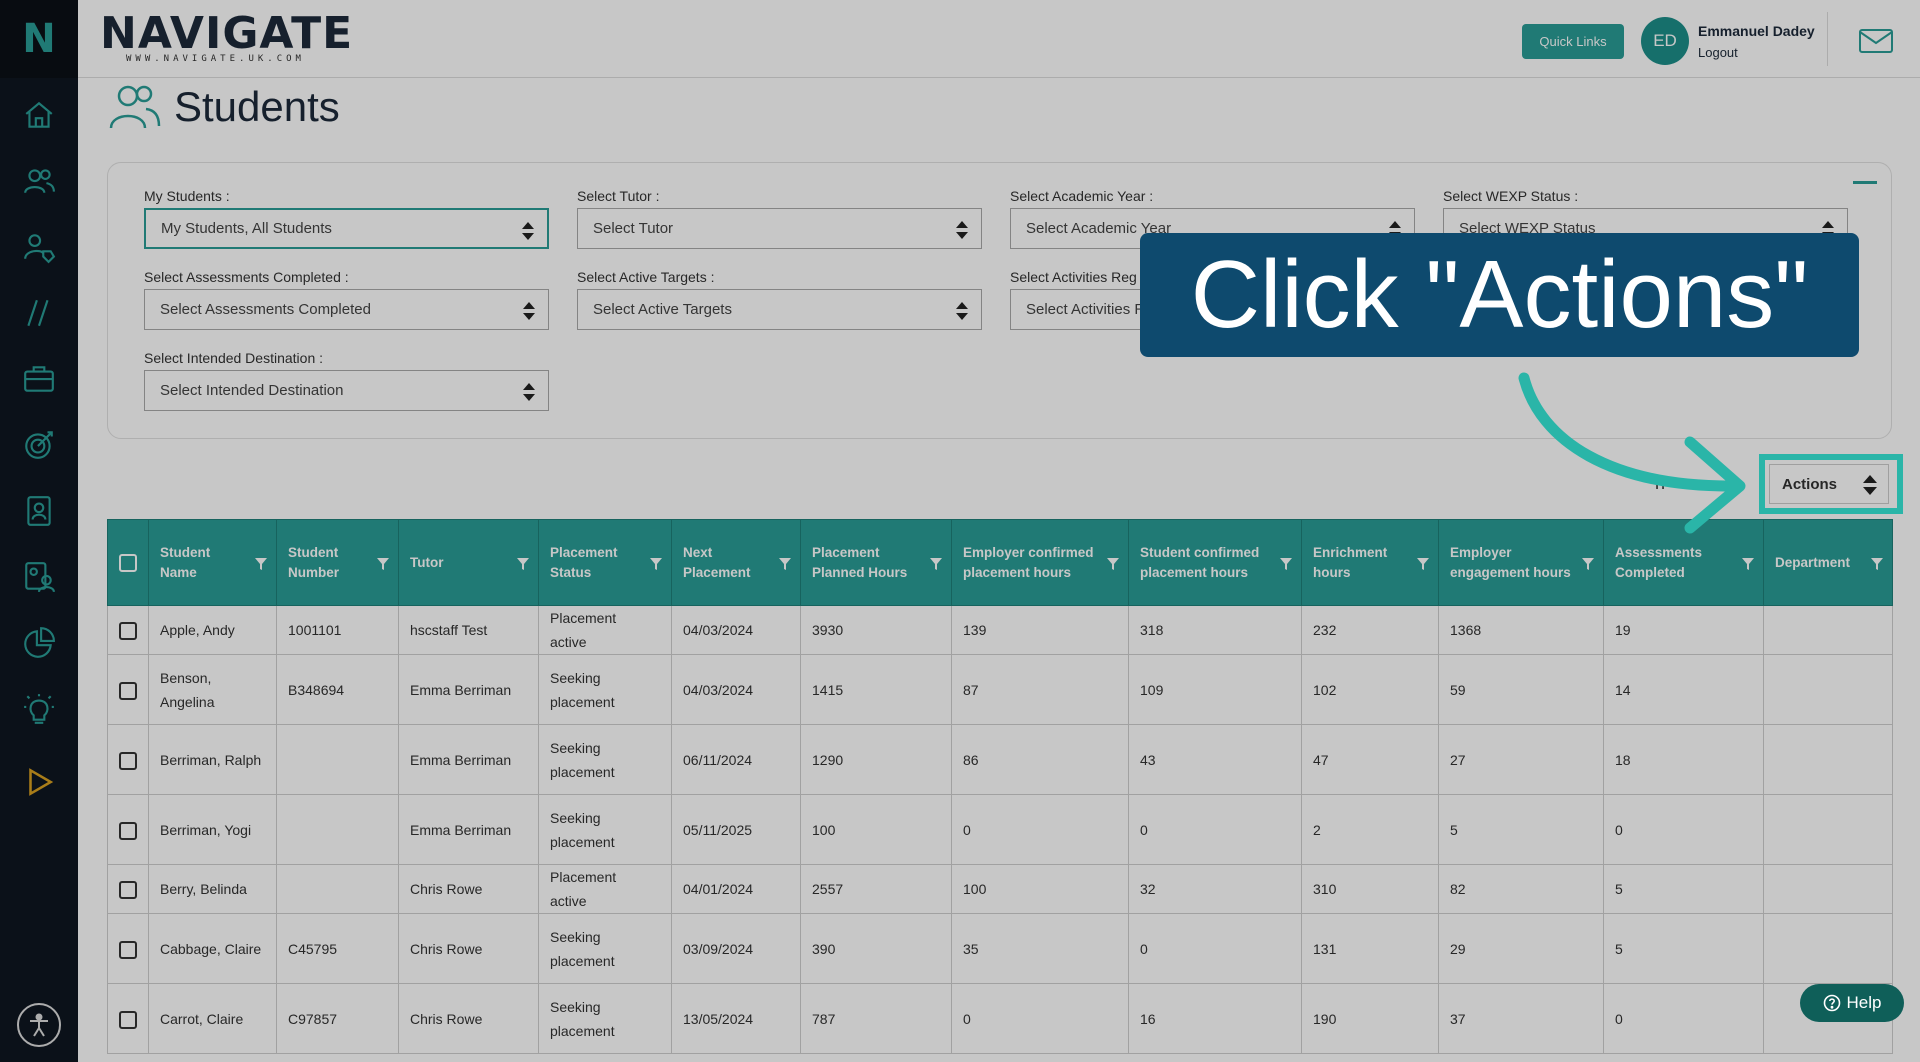  I want to click on table-cell: Chris Rowe, so click(468, 889).